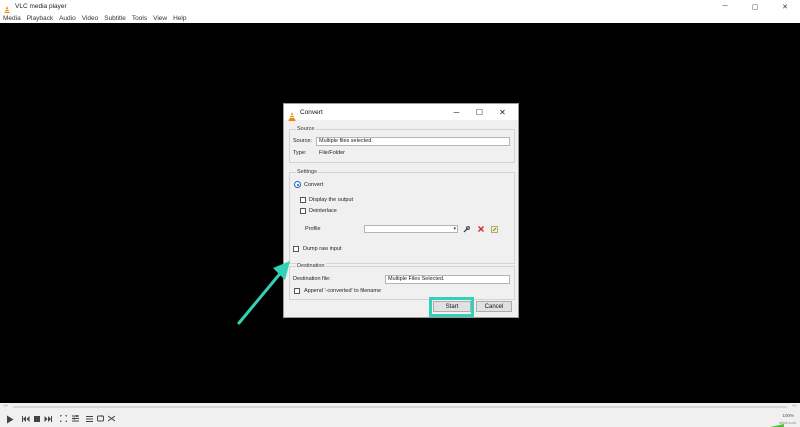 This screenshot has width=800, height=427. I want to click on cancel-button: Cancel, so click(494, 306).